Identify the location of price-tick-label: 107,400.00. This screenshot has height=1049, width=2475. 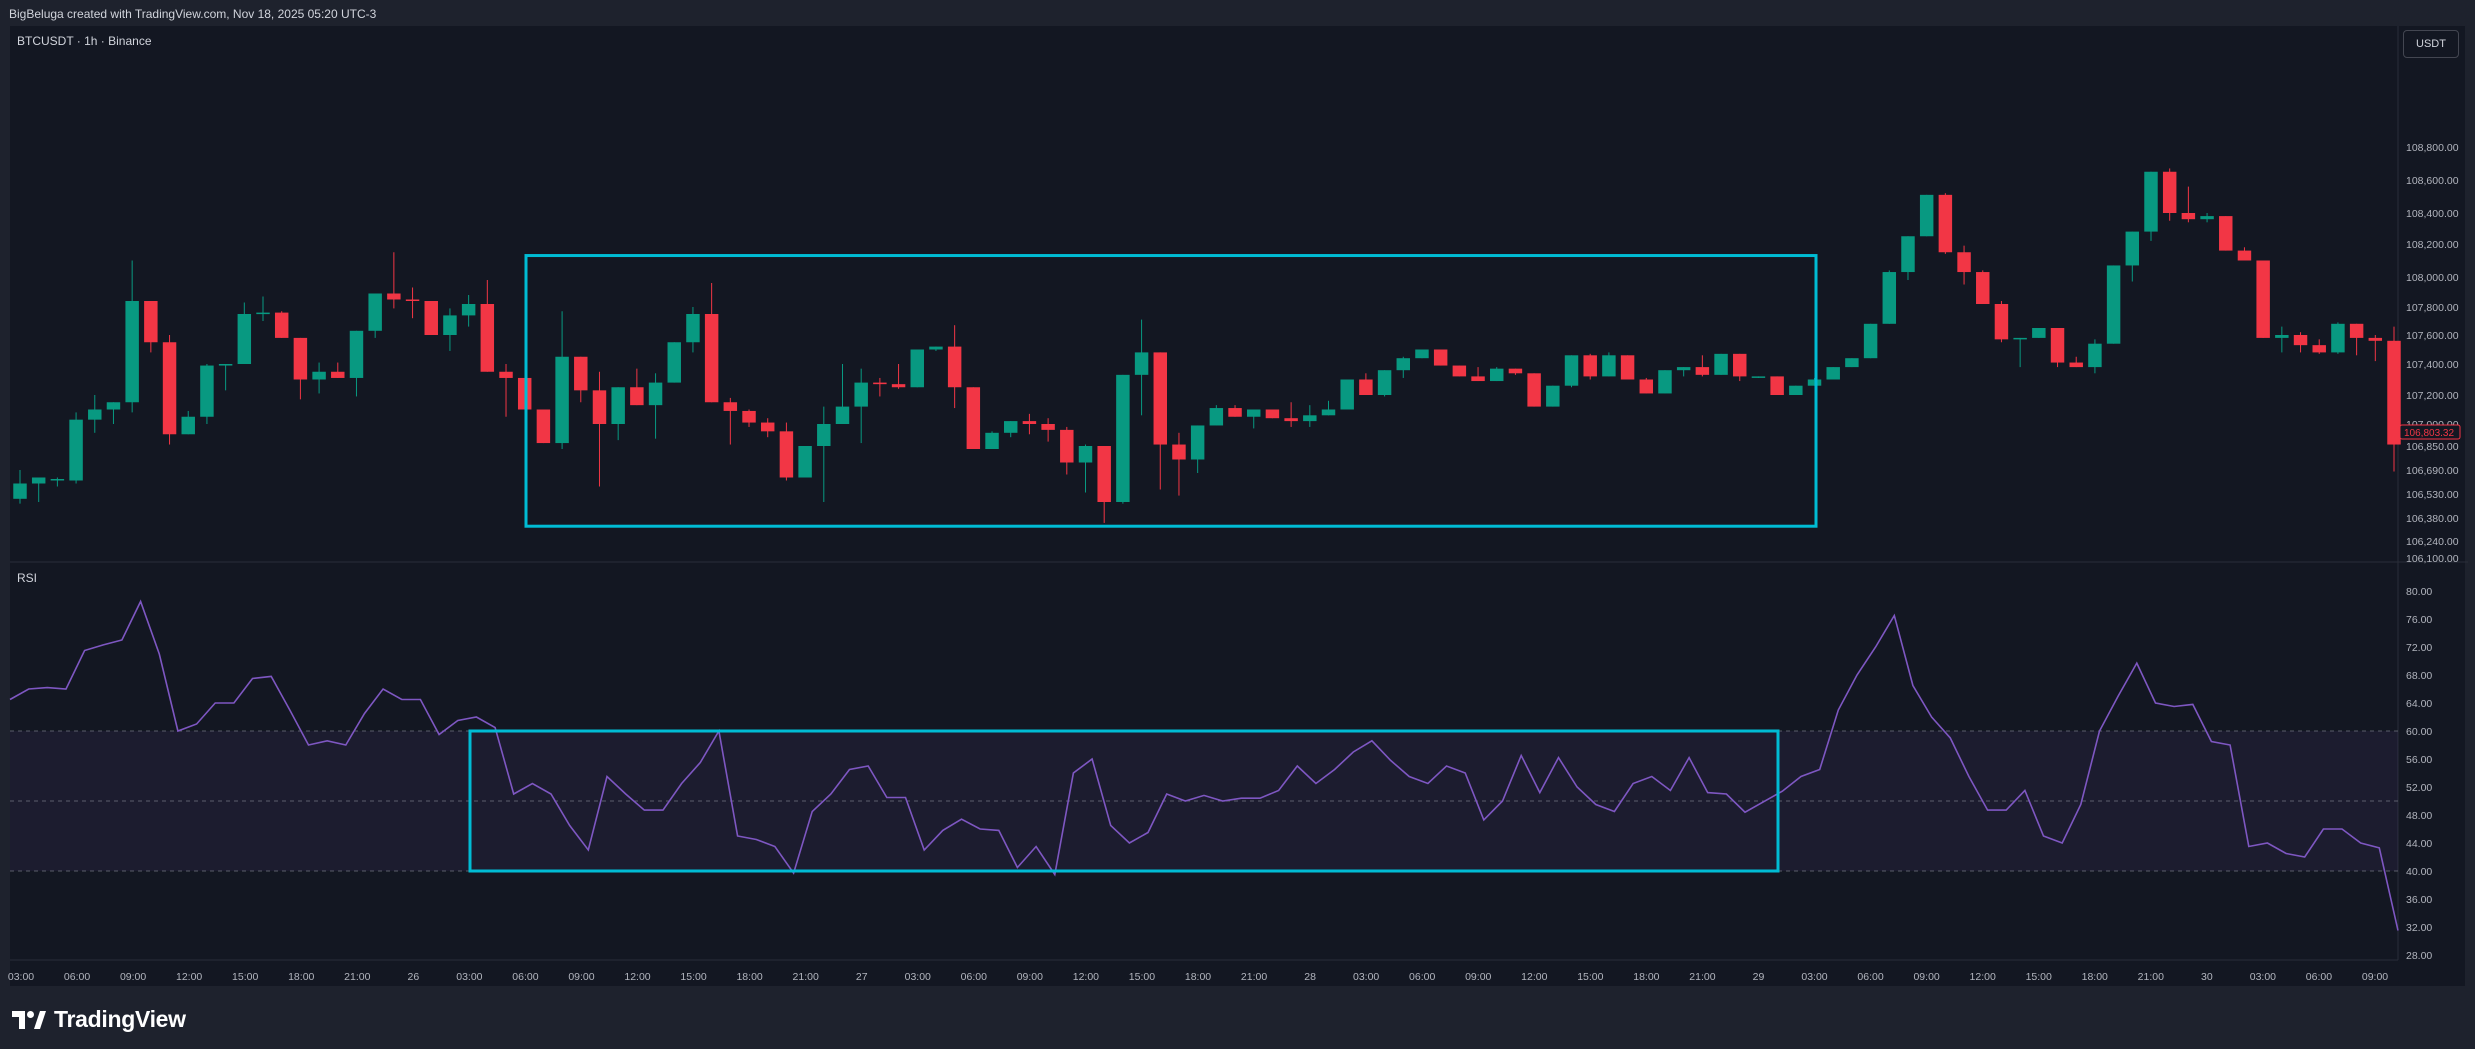
(2432, 365).